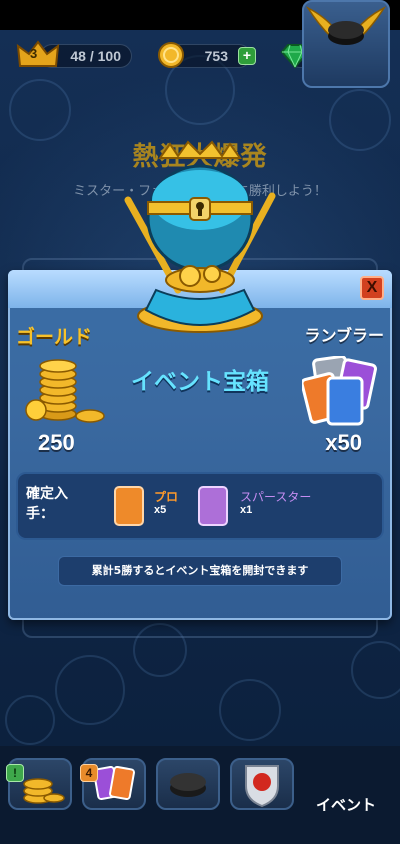  Describe the element at coordinates (200, 236) in the screenshot. I see `event-chest-icon` at that location.